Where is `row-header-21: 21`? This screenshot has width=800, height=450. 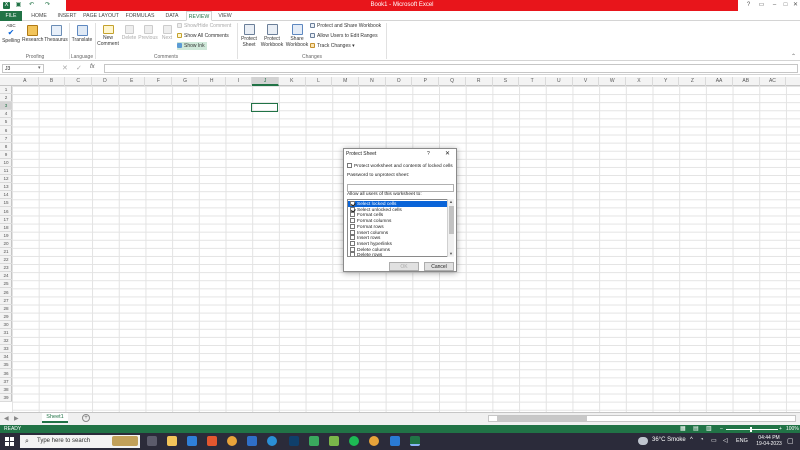 row-header-21: 21 is located at coordinates (6, 252).